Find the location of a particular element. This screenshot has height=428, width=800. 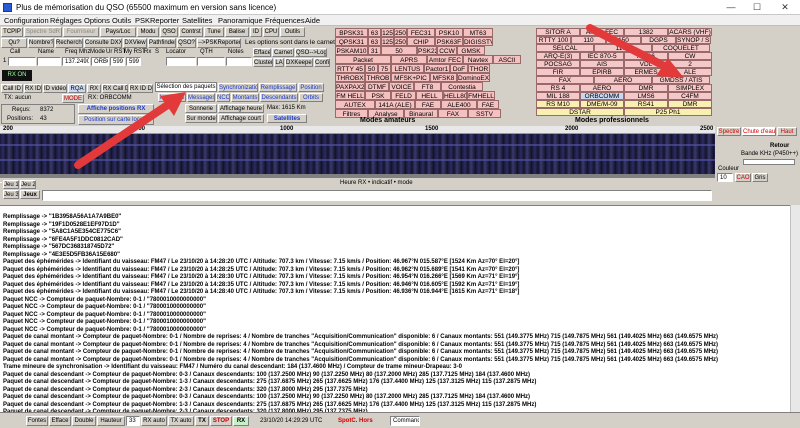

jeu-3-button: Jeu 3 is located at coordinates (11, 194).